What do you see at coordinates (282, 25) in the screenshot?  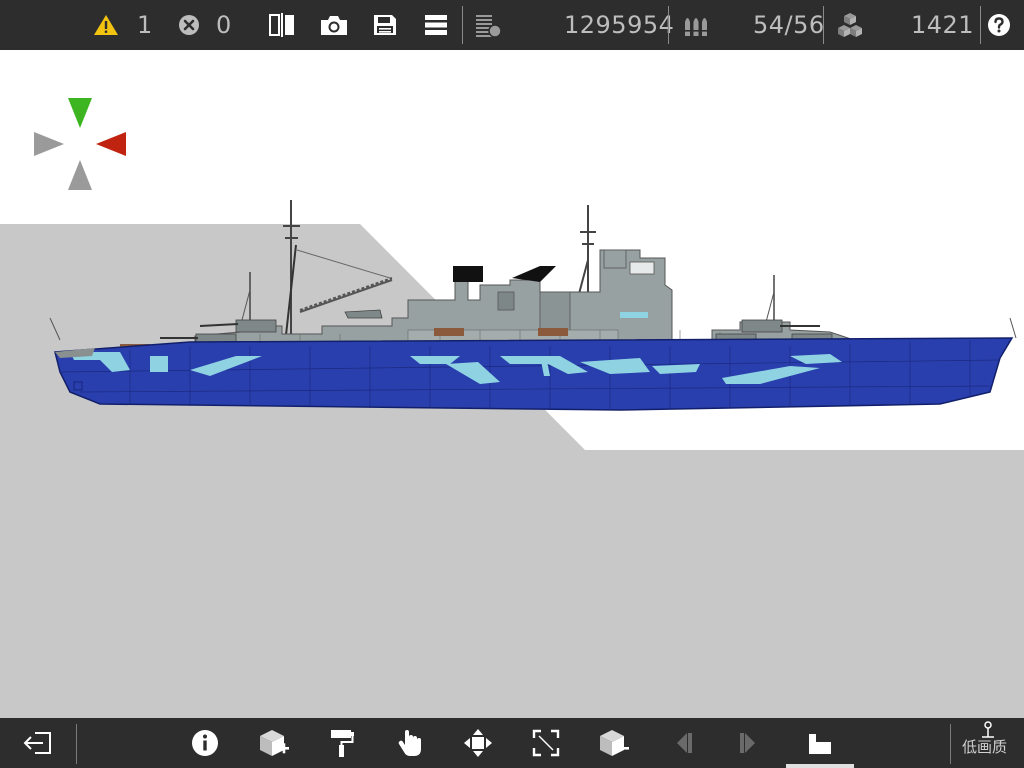 I see `mirror-icon` at bounding box center [282, 25].